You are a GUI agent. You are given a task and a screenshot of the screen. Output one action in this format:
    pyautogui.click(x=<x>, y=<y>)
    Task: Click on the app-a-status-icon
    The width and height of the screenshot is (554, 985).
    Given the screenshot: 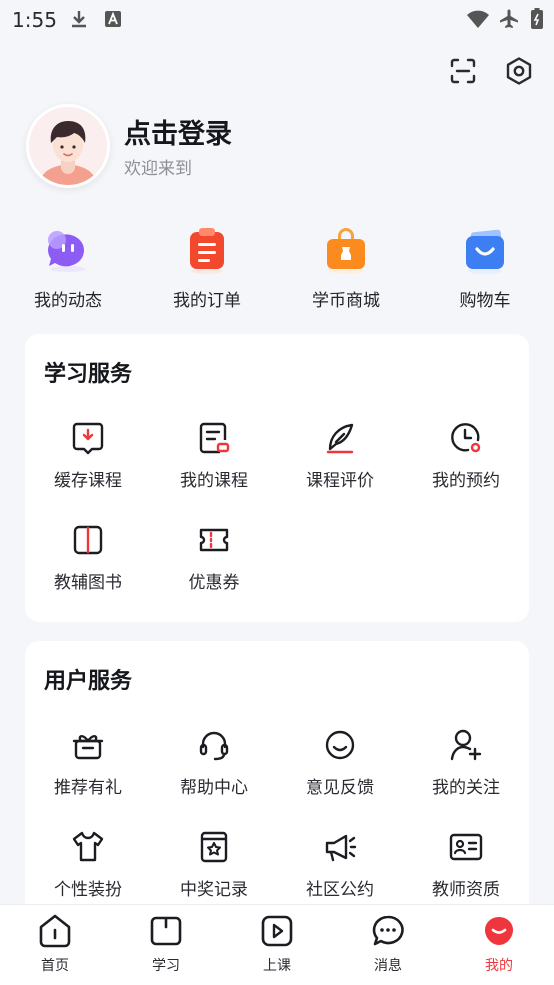 What is the action you would take?
    pyautogui.click(x=113, y=19)
    